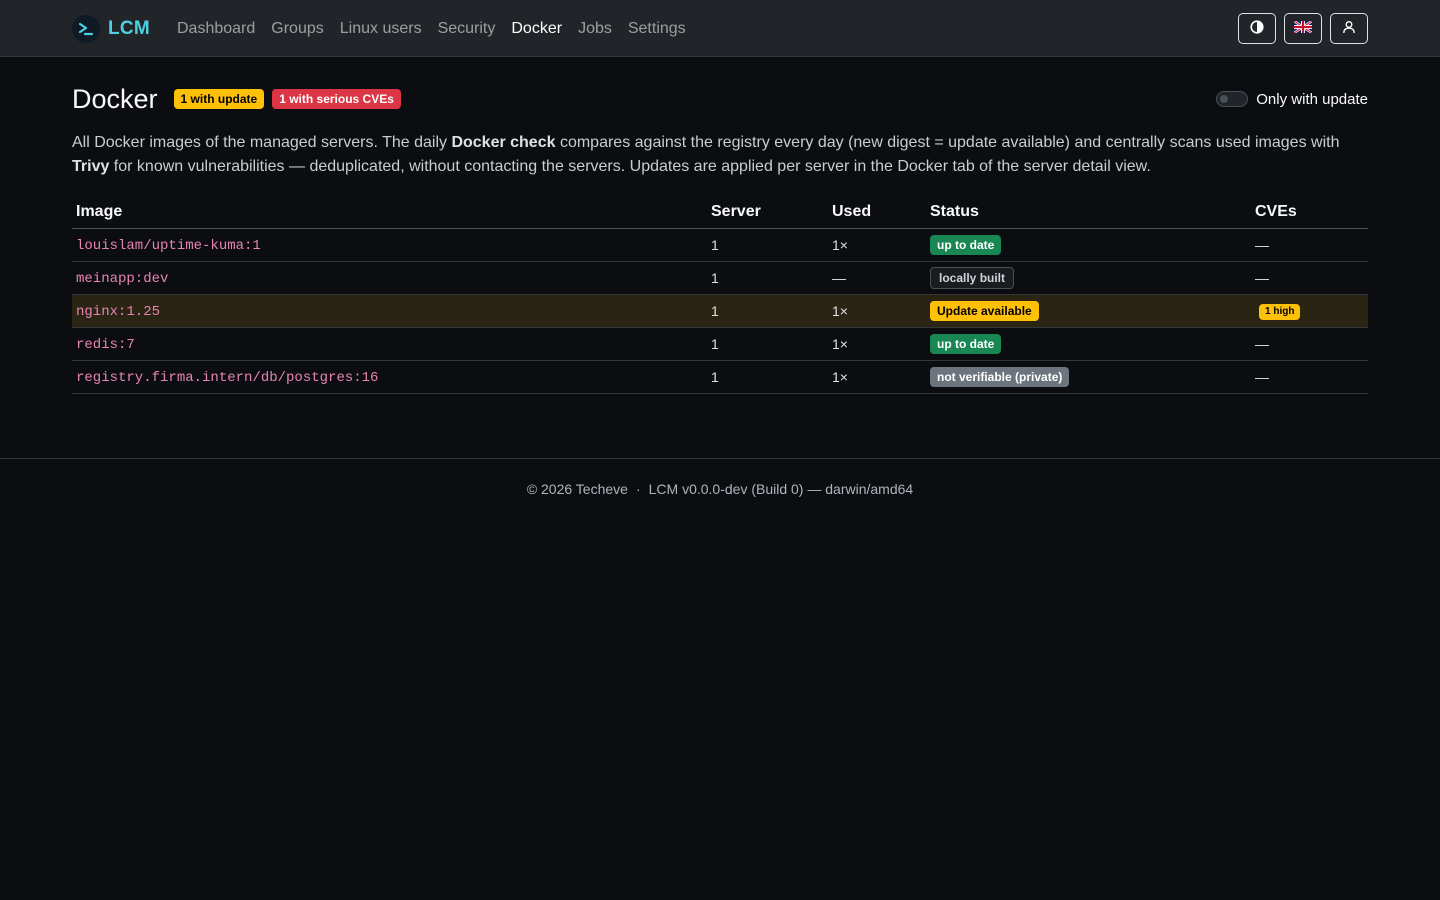 The height and width of the screenshot is (900, 1440). Describe the element at coordinates (129, 28) in the screenshot. I see `brand-name: LCM` at that location.